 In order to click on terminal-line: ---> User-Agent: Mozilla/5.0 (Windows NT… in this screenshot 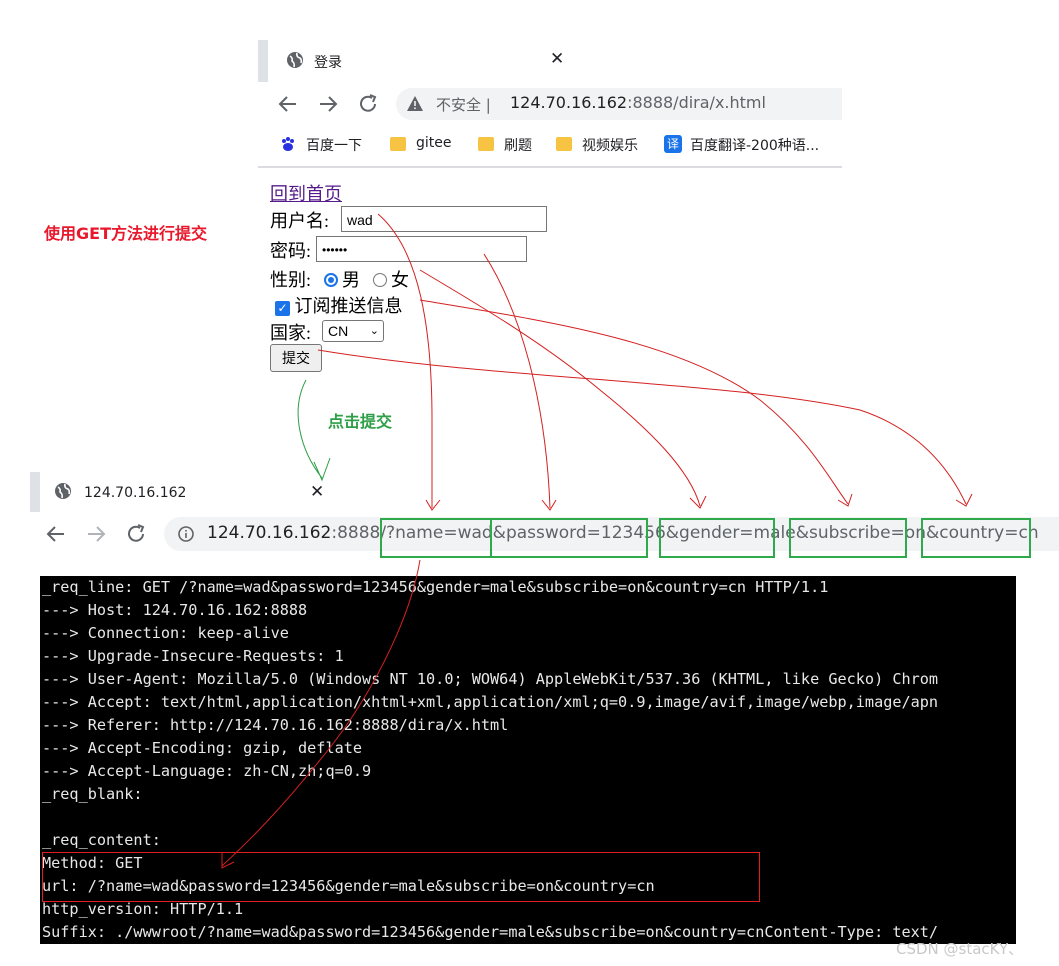, I will do `click(490, 679)`.